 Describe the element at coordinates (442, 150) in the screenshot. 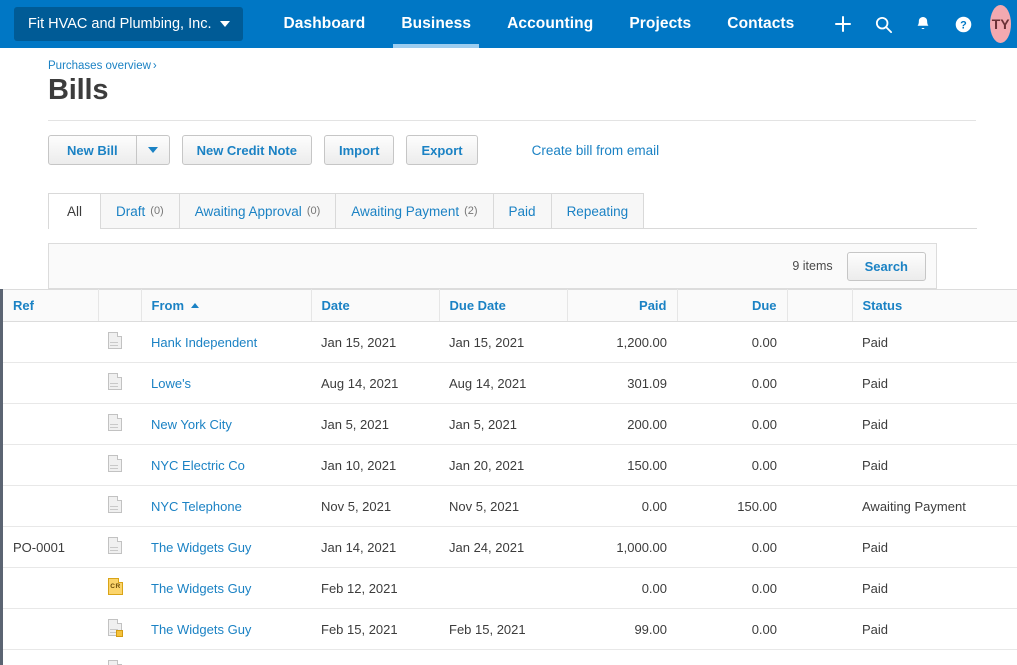

I see `export-button: Export` at that location.